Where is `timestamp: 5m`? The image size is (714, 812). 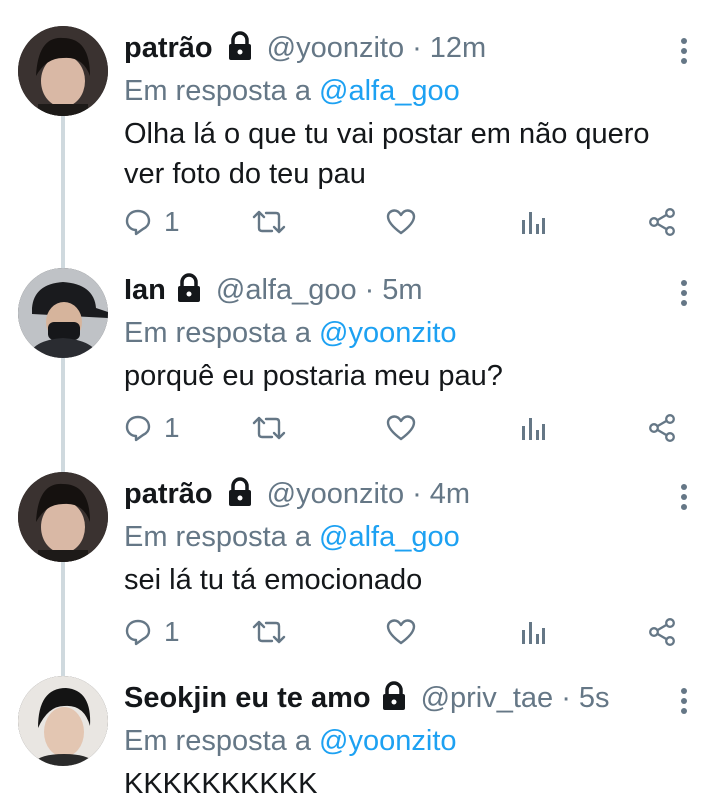 timestamp: 5m is located at coordinates (402, 290).